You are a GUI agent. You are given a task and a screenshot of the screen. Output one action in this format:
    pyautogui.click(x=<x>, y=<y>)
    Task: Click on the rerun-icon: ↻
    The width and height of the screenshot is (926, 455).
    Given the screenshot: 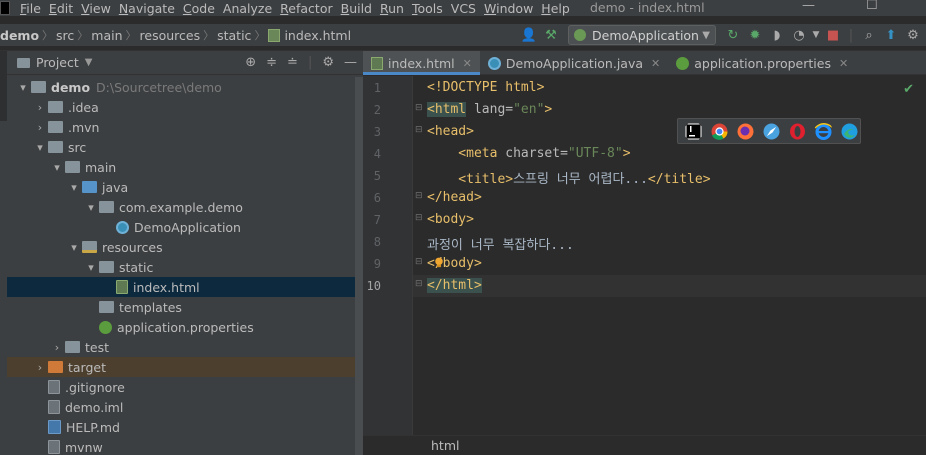 What is the action you would take?
    pyautogui.click(x=733, y=35)
    